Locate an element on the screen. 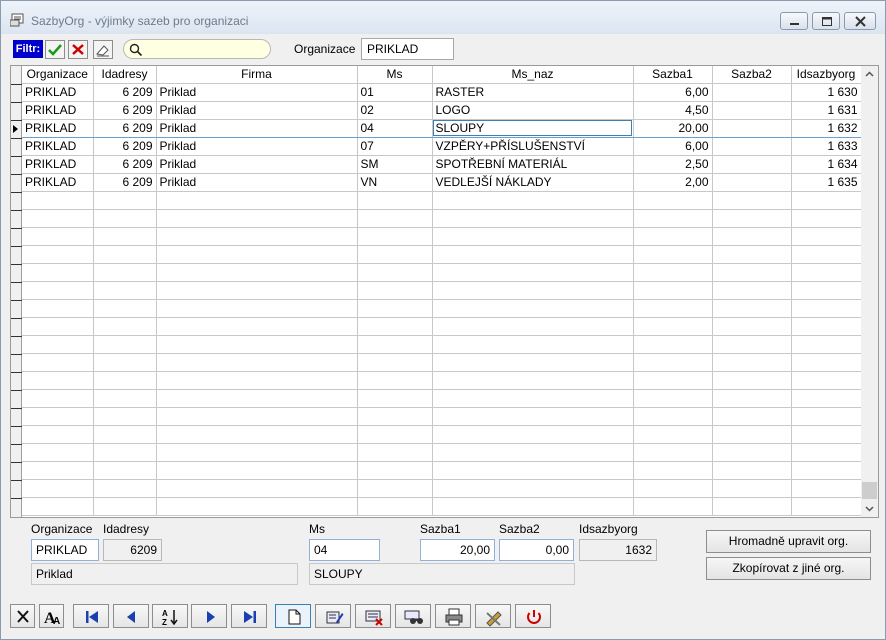 The width and height of the screenshot is (886, 640). close-filter-button is located at coordinates (22, 616).